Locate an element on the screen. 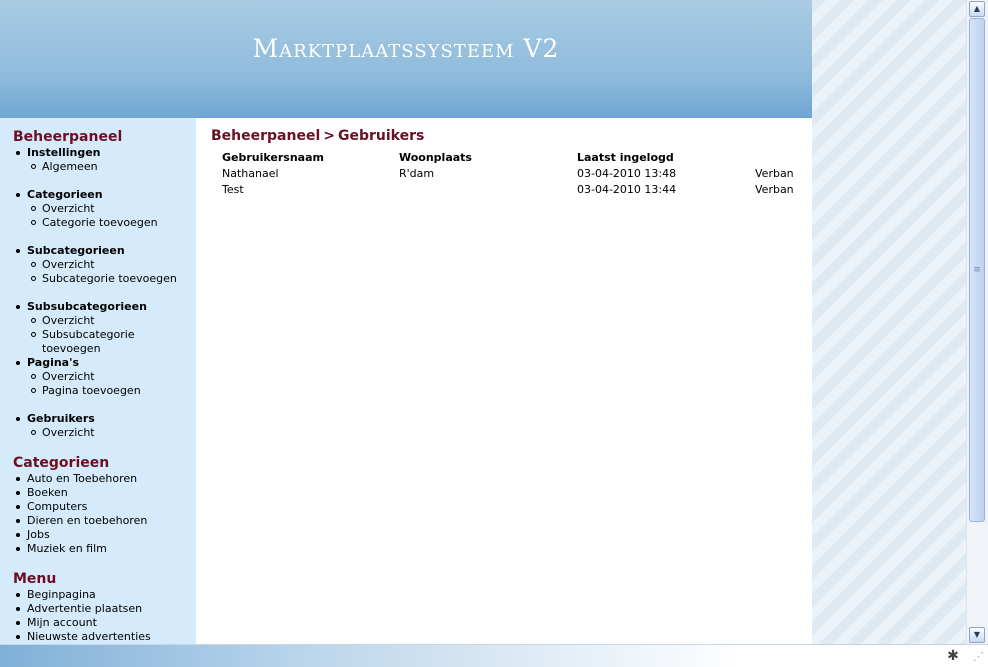 The width and height of the screenshot is (988, 667). status-bar: ✱ ⋰ is located at coordinates (494, 655).